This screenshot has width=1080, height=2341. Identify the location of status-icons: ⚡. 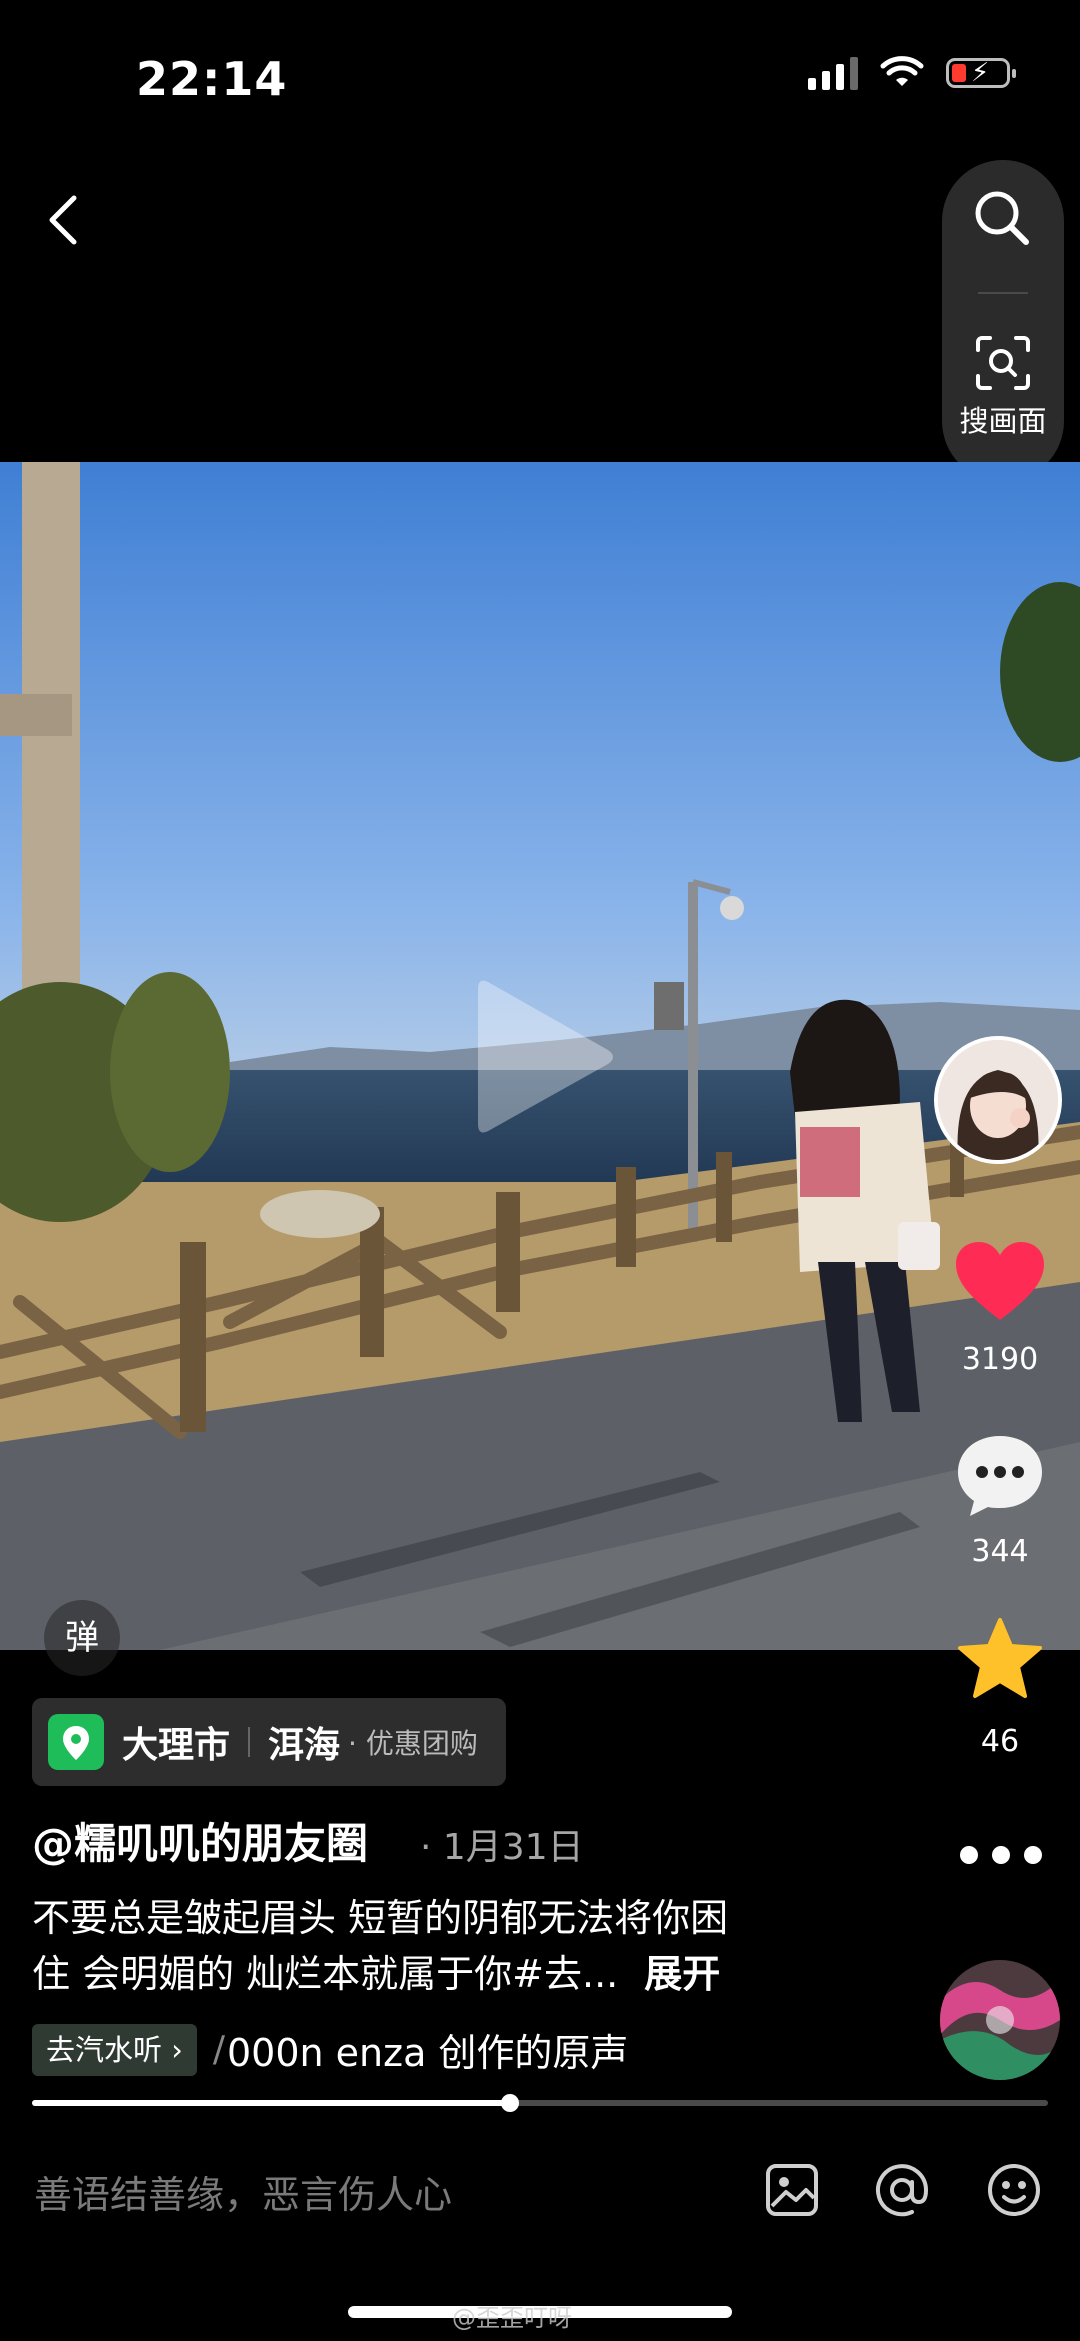
(912, 73).